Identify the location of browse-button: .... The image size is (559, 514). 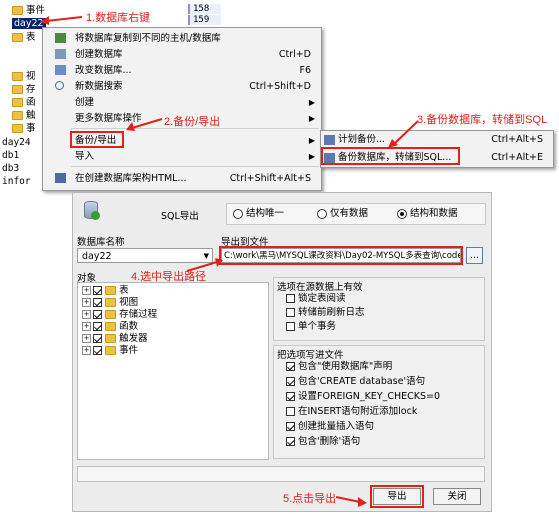
(474, 255).